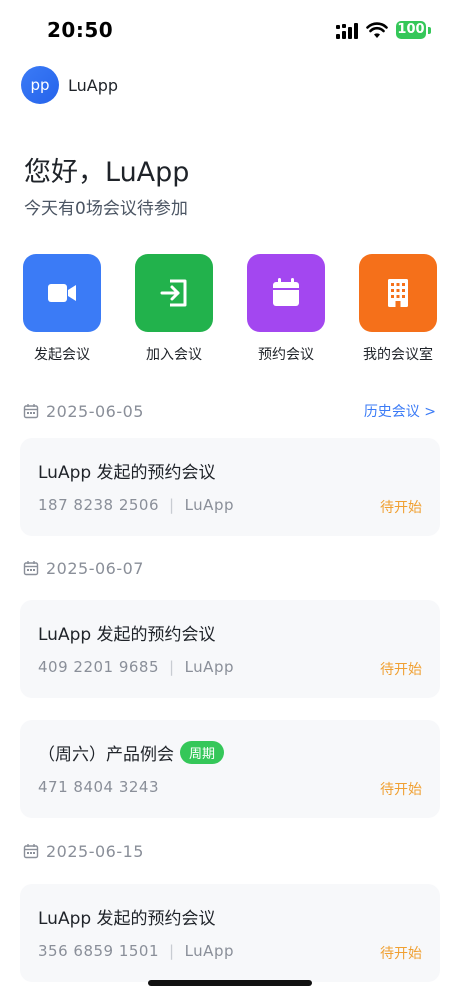  I want to click on date-header: 2025-06-07, so click(83, 568).